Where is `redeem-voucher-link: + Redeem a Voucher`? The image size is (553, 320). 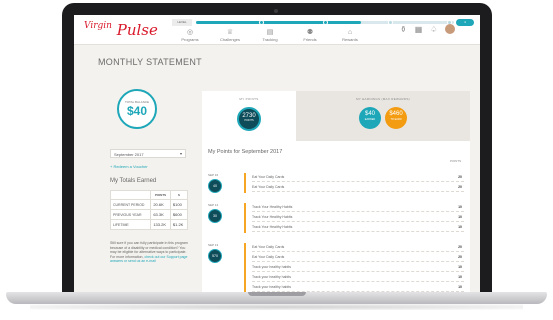 redeem-voucher-link: + Redeem a Voucher is located at coordinates (129, 166).